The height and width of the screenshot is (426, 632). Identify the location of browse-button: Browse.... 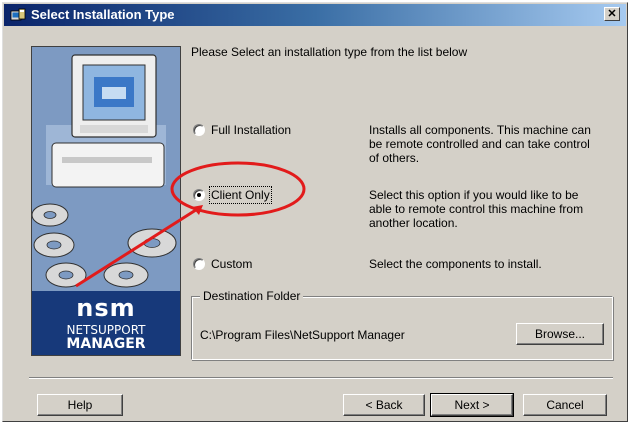
(560, 334).